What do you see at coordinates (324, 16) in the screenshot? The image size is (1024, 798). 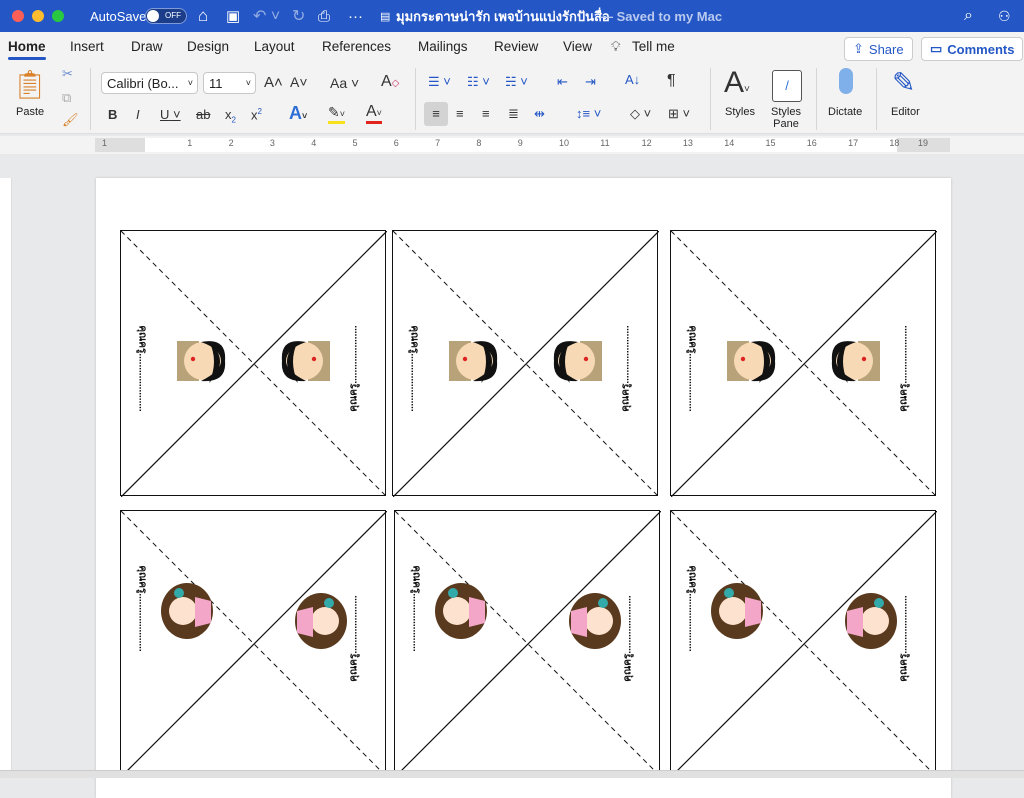 I see `print-icon: ⎙` at bounding box center [324, 16].